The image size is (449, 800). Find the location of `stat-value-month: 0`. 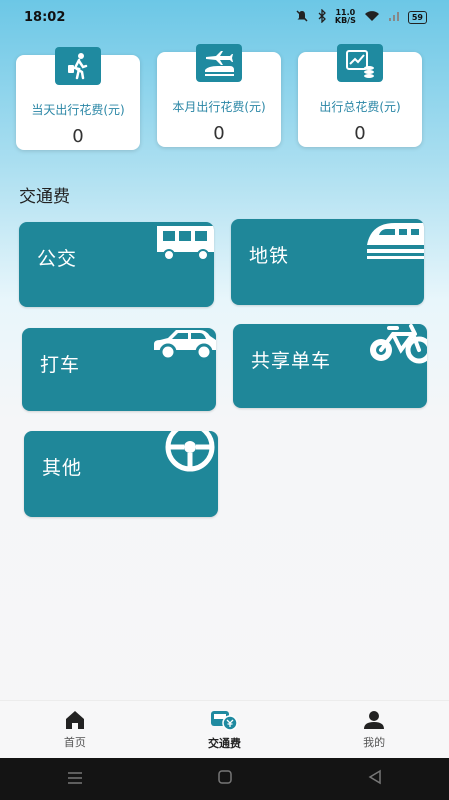

stat-value-month: 0 is located at coordinates (219, 133).